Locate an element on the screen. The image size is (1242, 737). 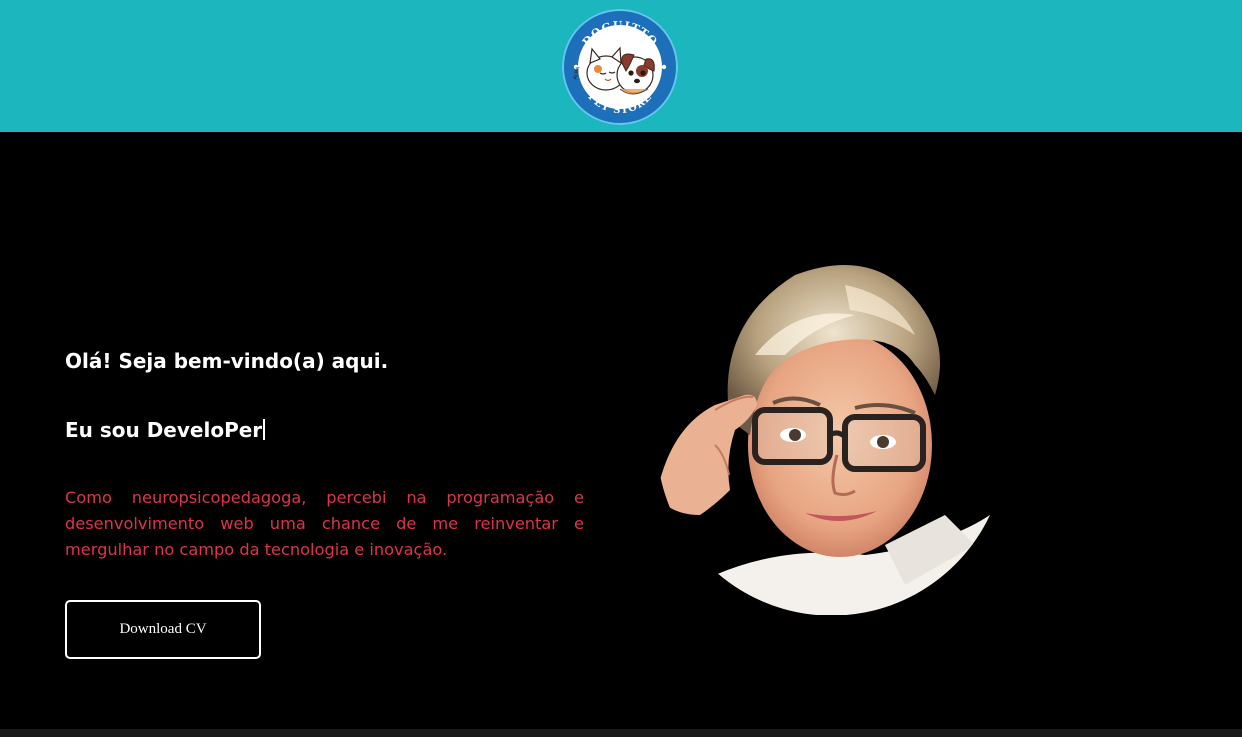
typing-cursor is located at coordinates (264, 429).